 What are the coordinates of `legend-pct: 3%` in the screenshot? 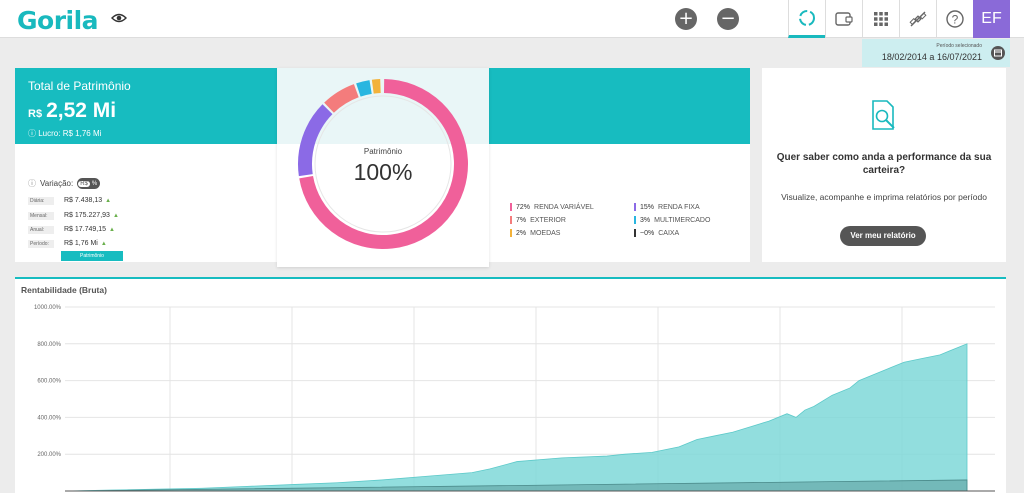 It's located at (645, 220).